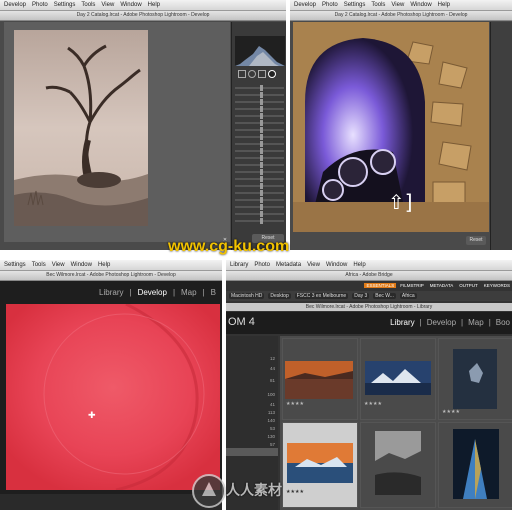  Describe the element at coordinates (361, 296) in the screenshot. I see `path-segment: Day 3` at that location.